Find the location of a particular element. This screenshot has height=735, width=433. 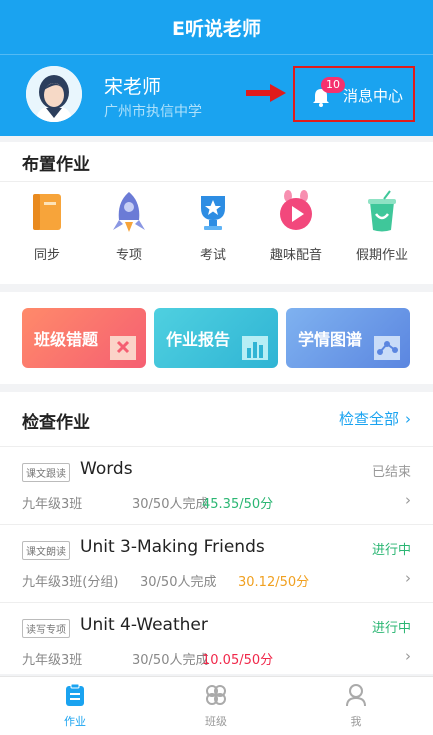

homework-title: Unit 3-Making Friends is located at coordinates (172, 547).